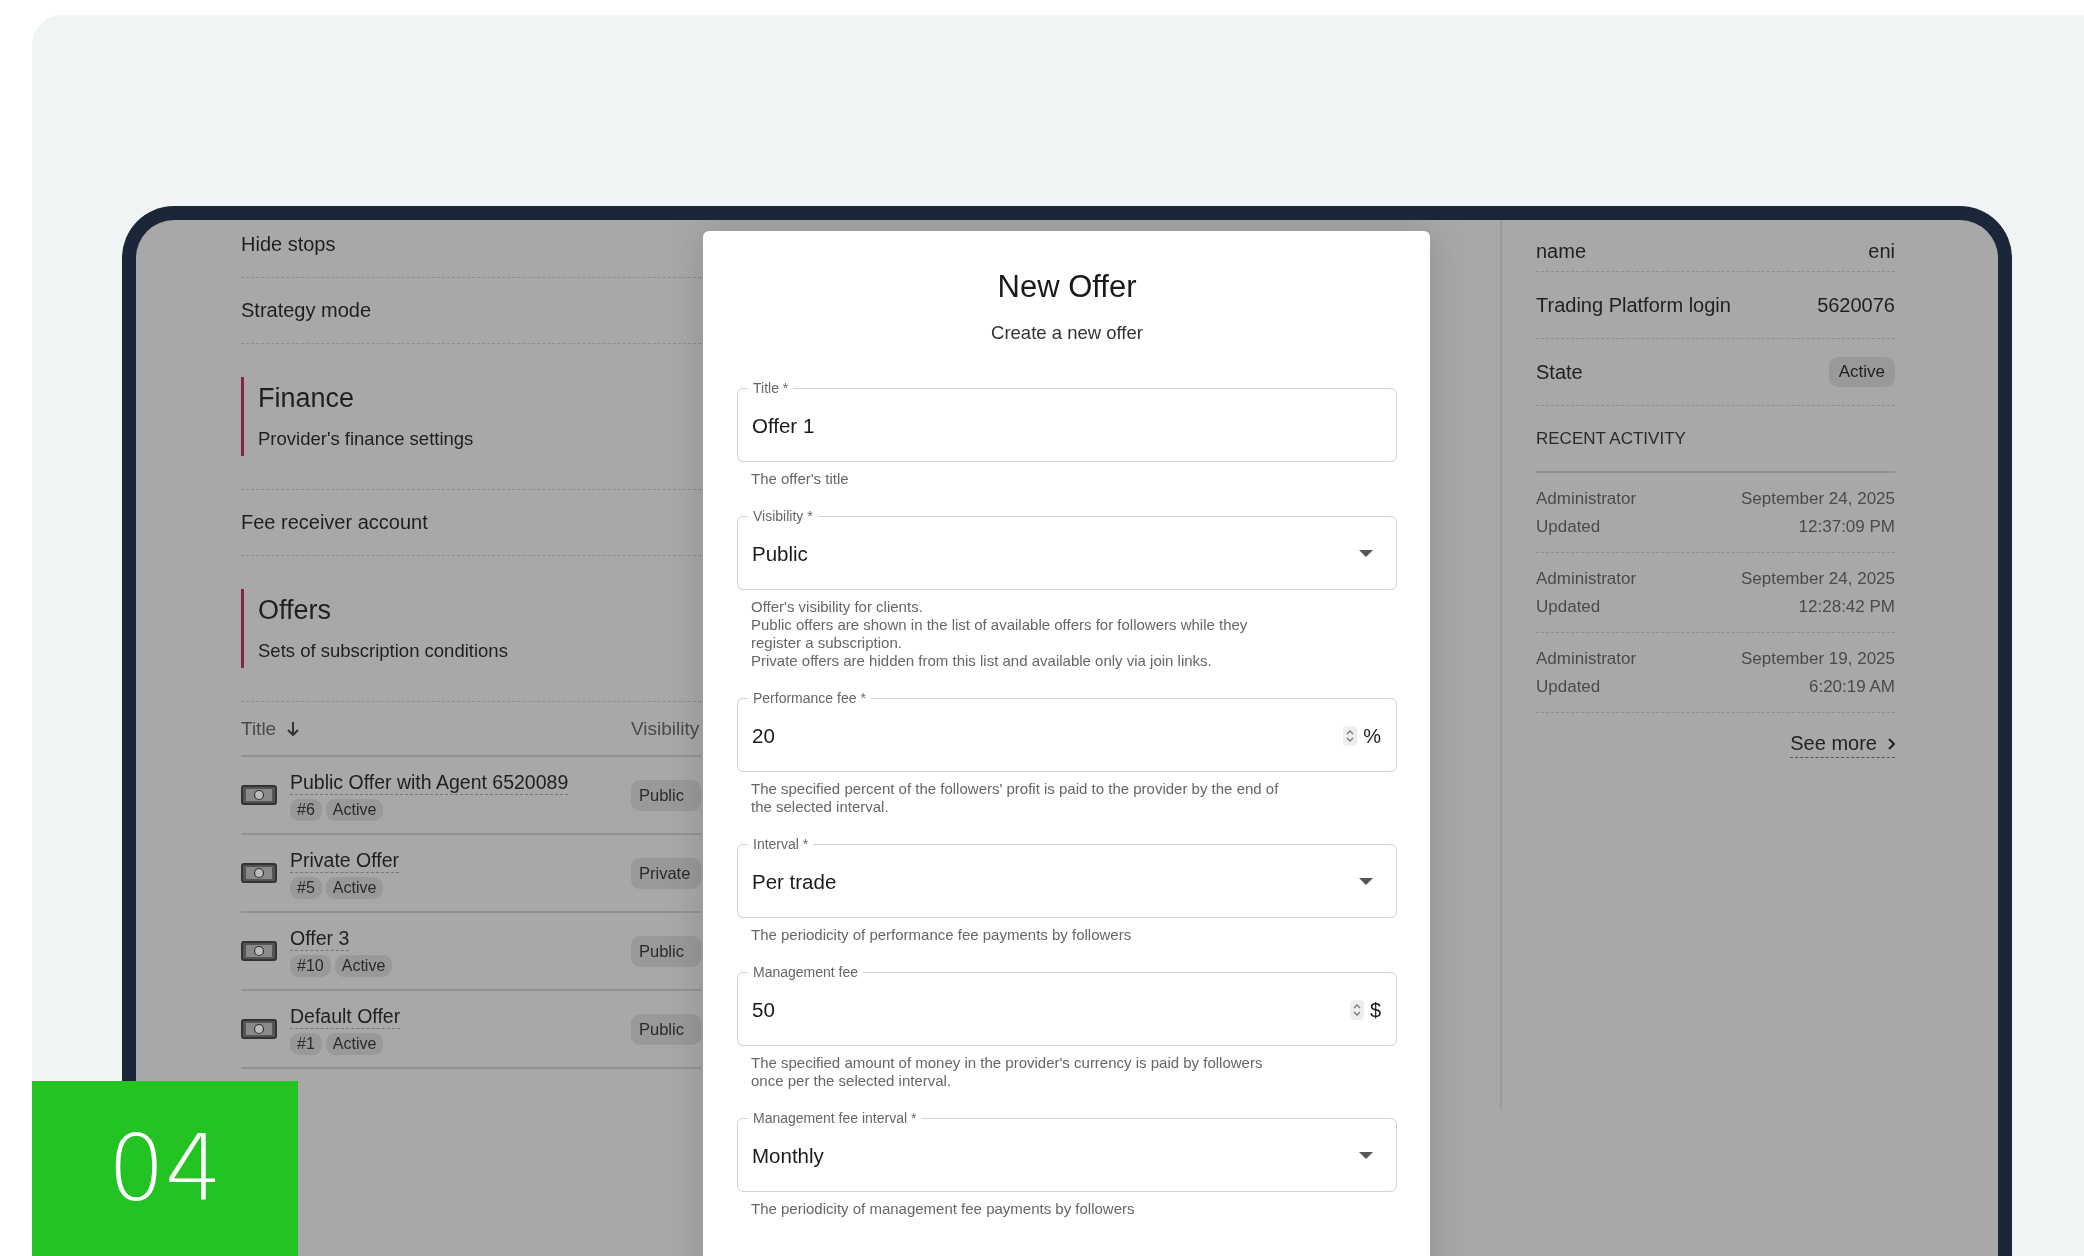 This screenshot has height=1256, width=2084. What do you see at coordinates (806, 972) in the screenshot?
I see `field-label: Management fee` at bounding box center [806, 972].